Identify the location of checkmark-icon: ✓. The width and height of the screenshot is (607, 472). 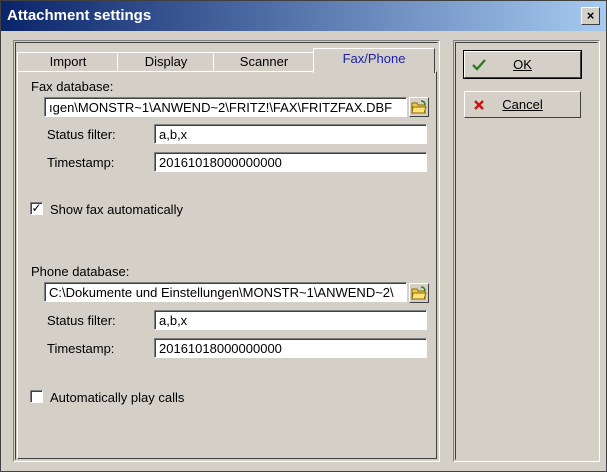
(36, 208).